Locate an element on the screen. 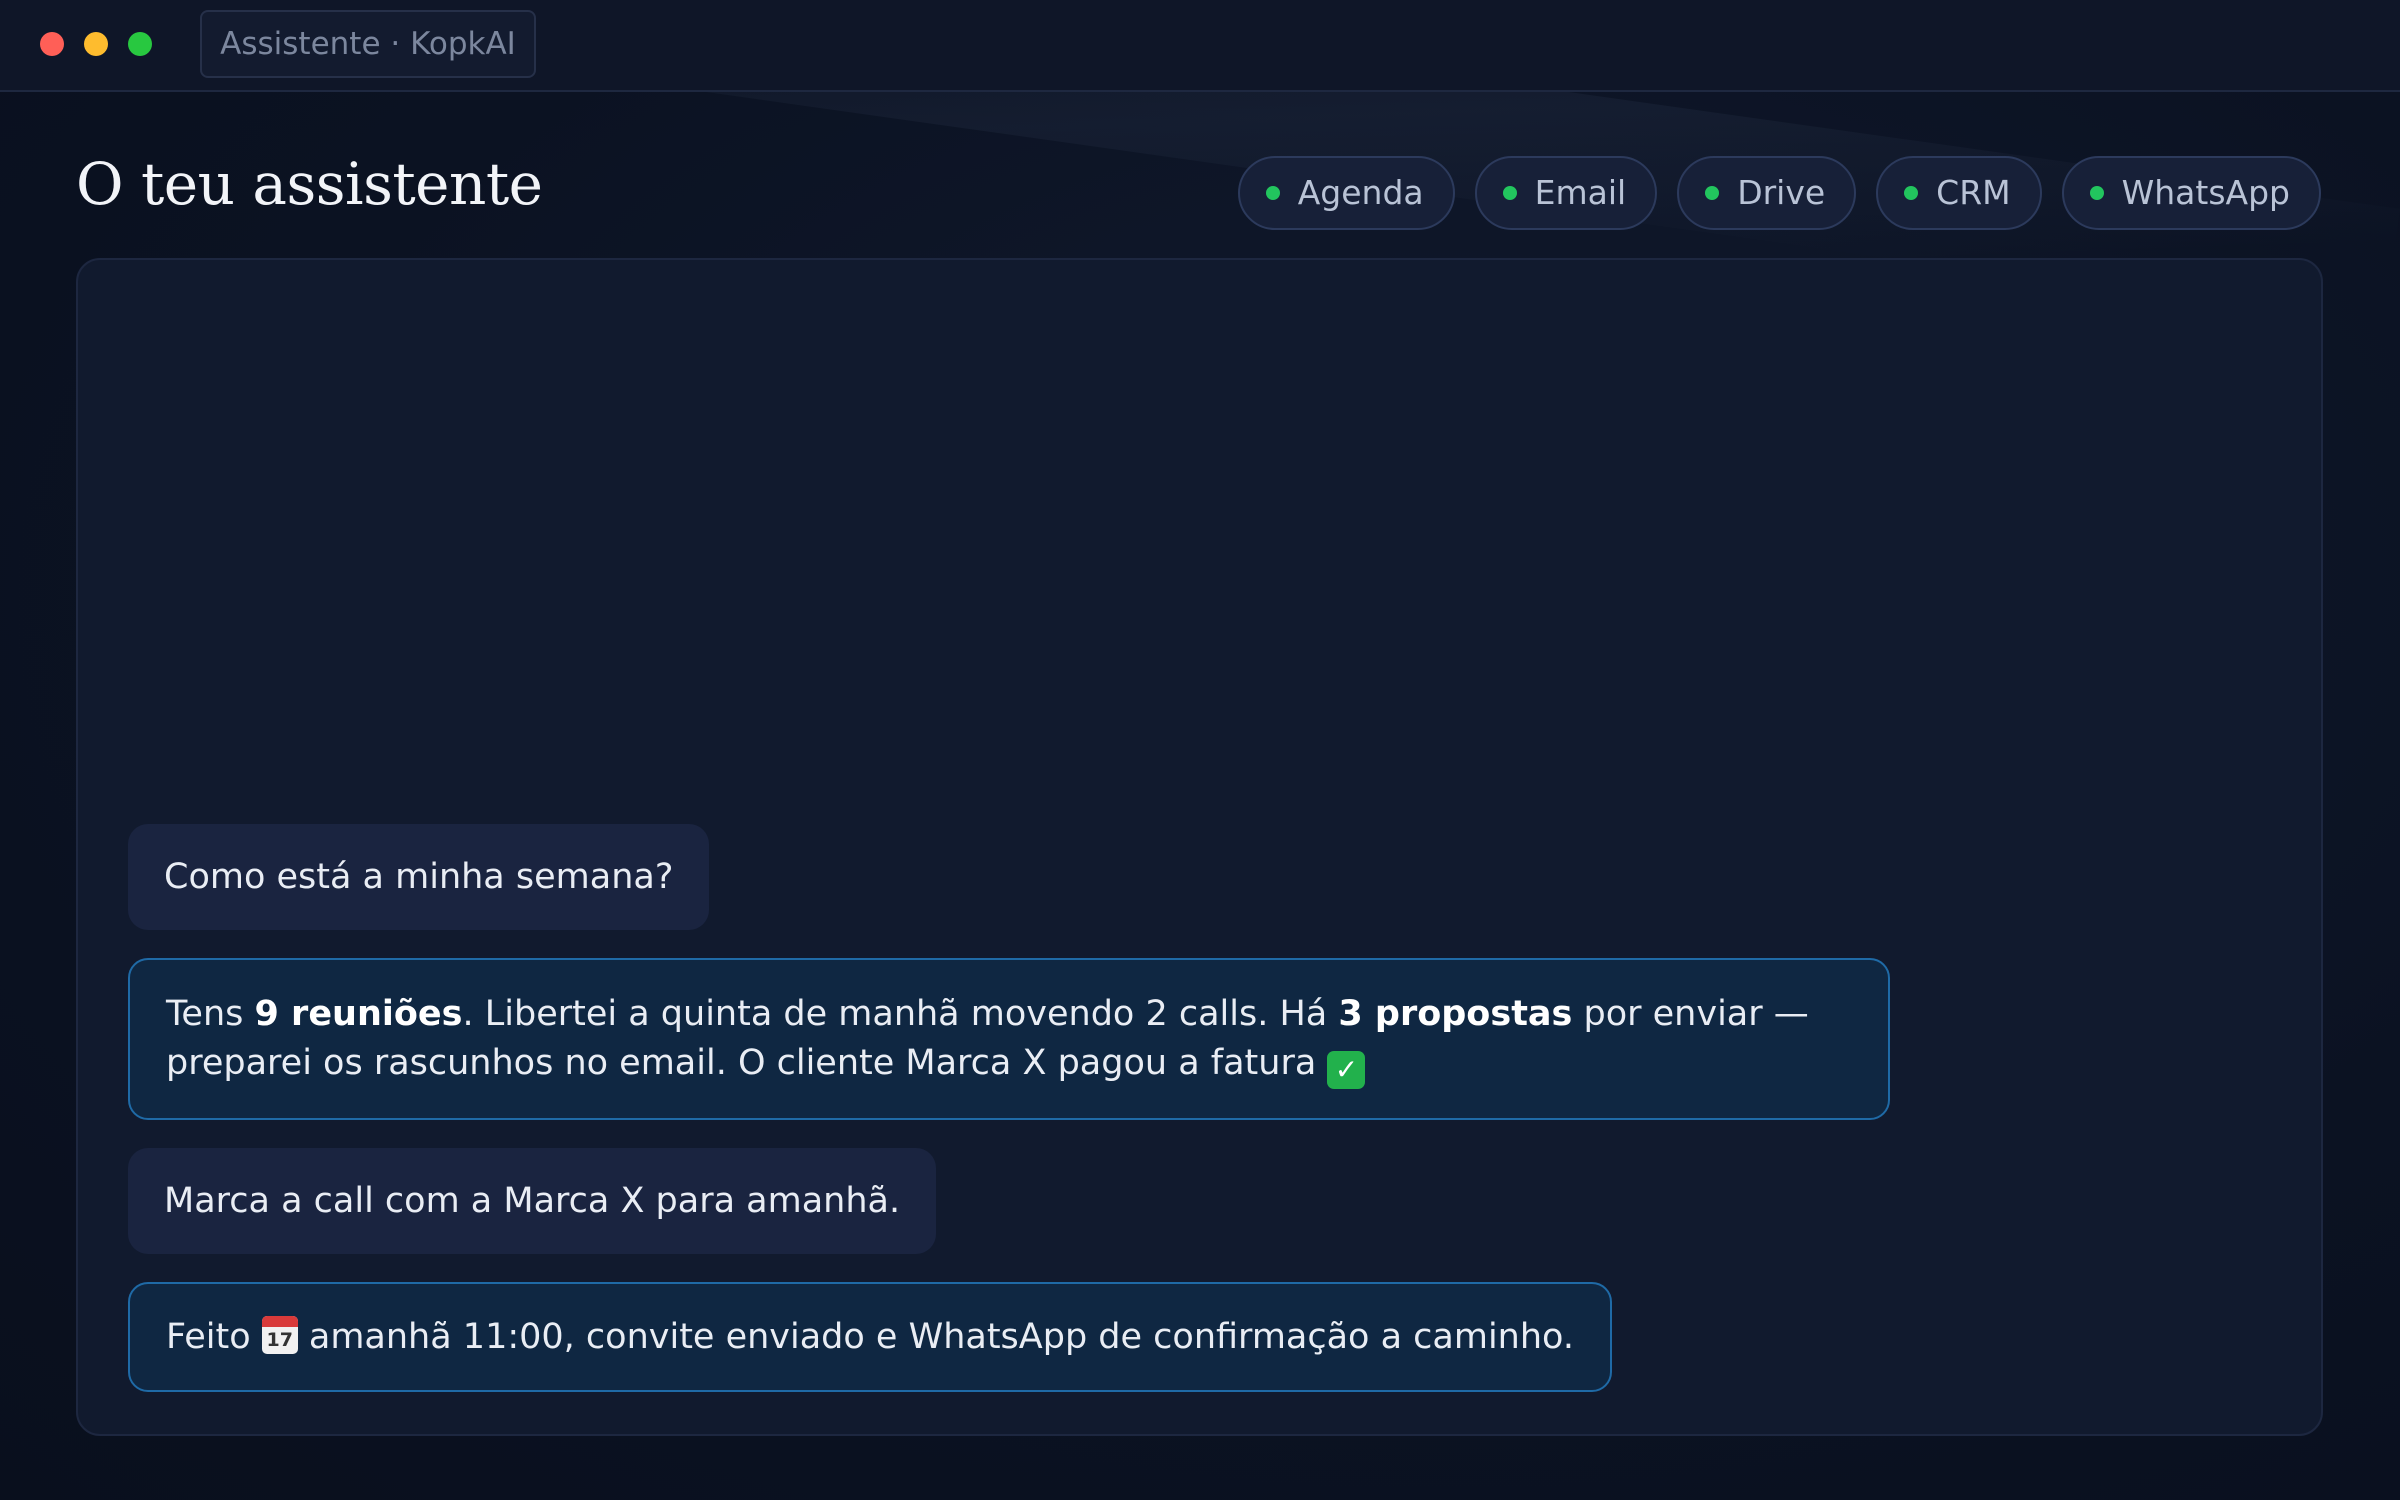 This screenshot has width=2400, height=1500. integration-label: Agenda is located at coordinates (1360, 192).